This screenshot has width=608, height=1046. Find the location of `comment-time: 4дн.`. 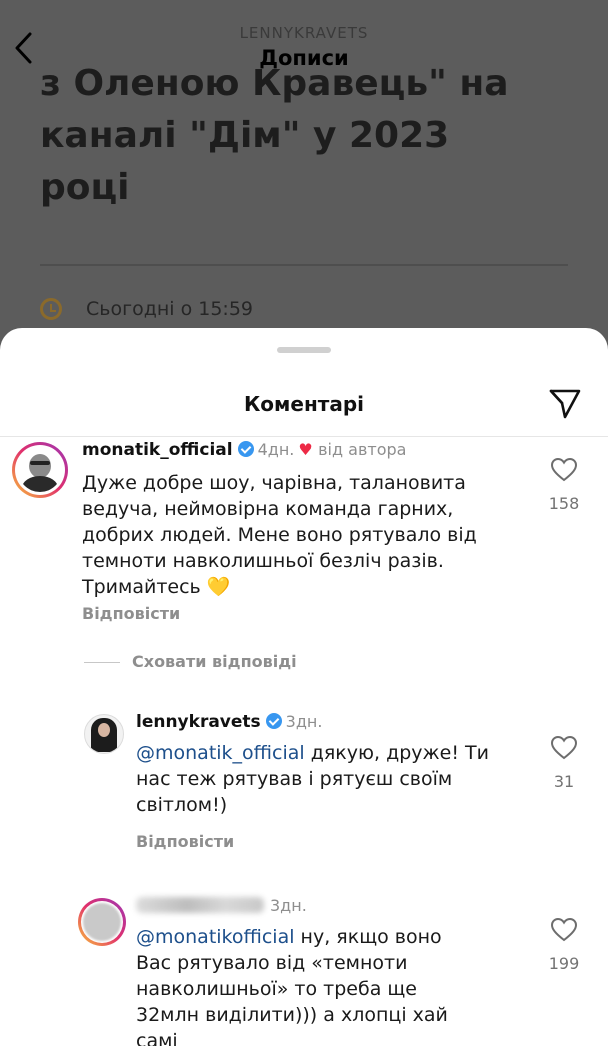

comment-time: 4дн. is located at coordinates (276, 449).